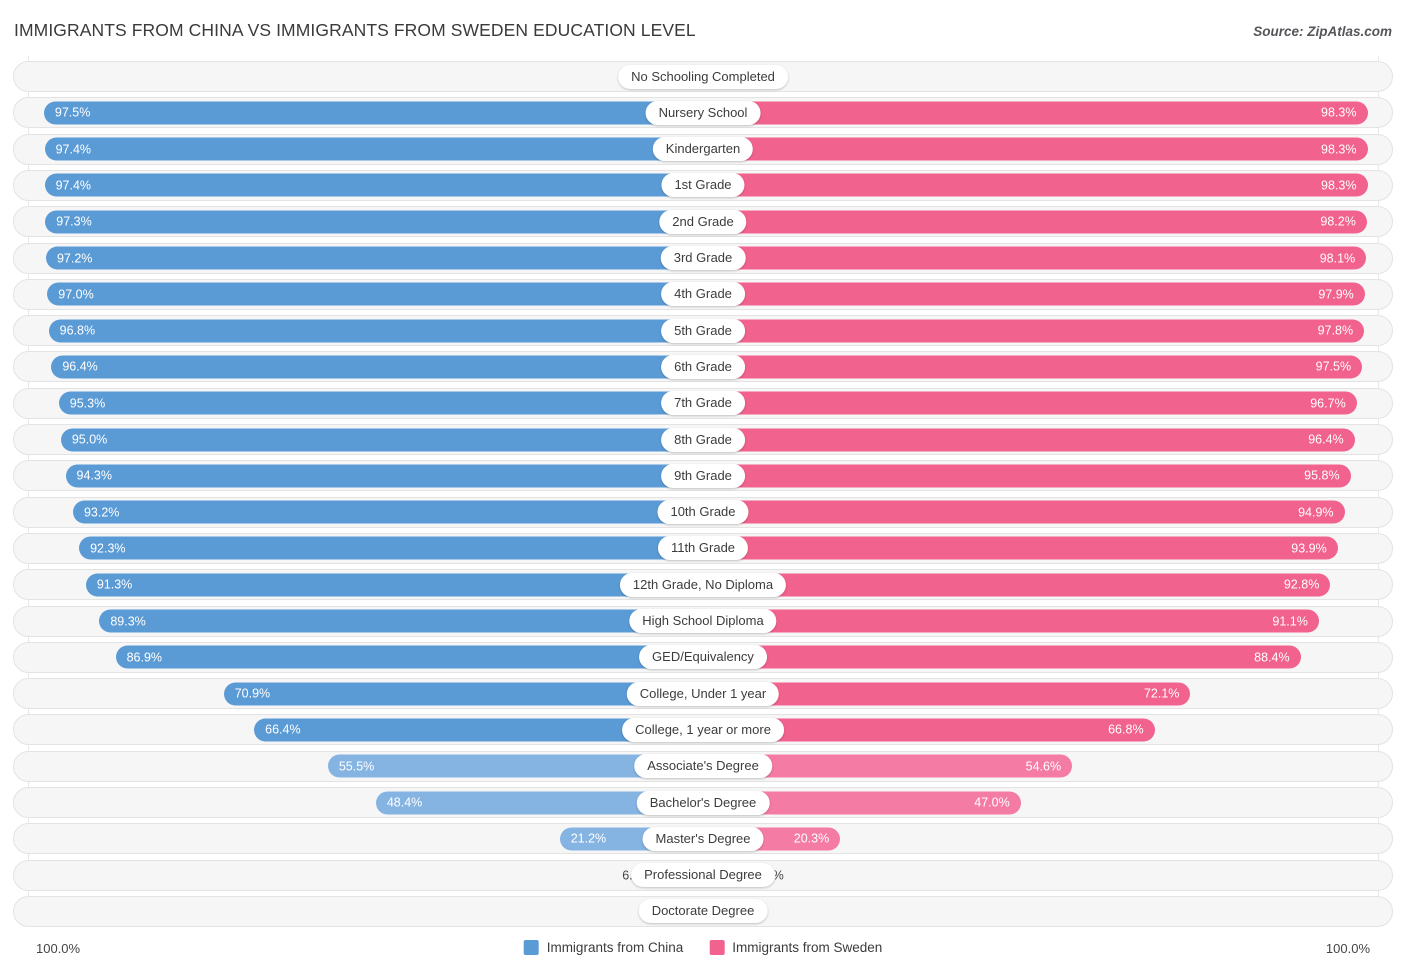  What do you see at coordinates (1301, 584) in the screenshot?
I see `bar-value-sweden: 92.8%` at bounding box center [1301, 584].